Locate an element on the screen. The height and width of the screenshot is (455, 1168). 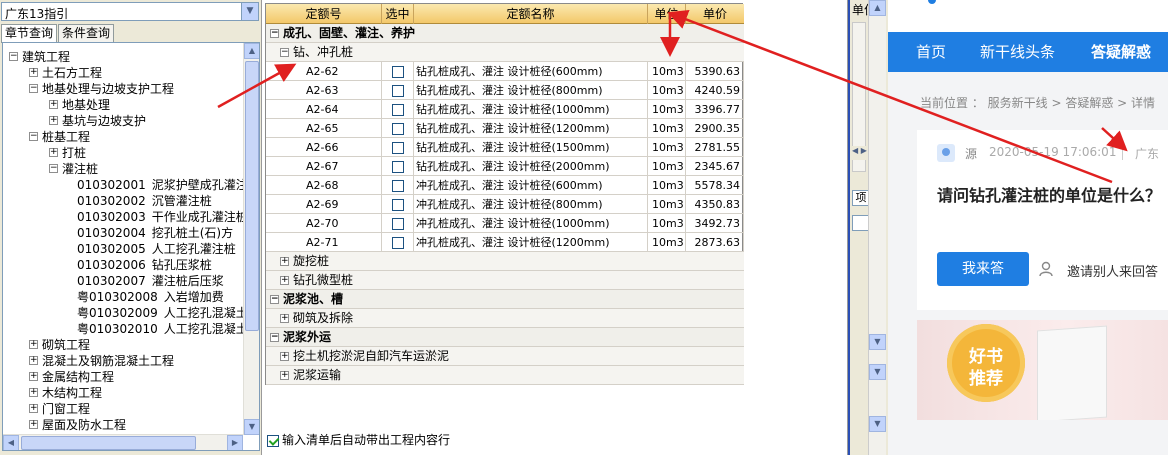
header-unit-price: 单价 is located at coordinates (715, 14).